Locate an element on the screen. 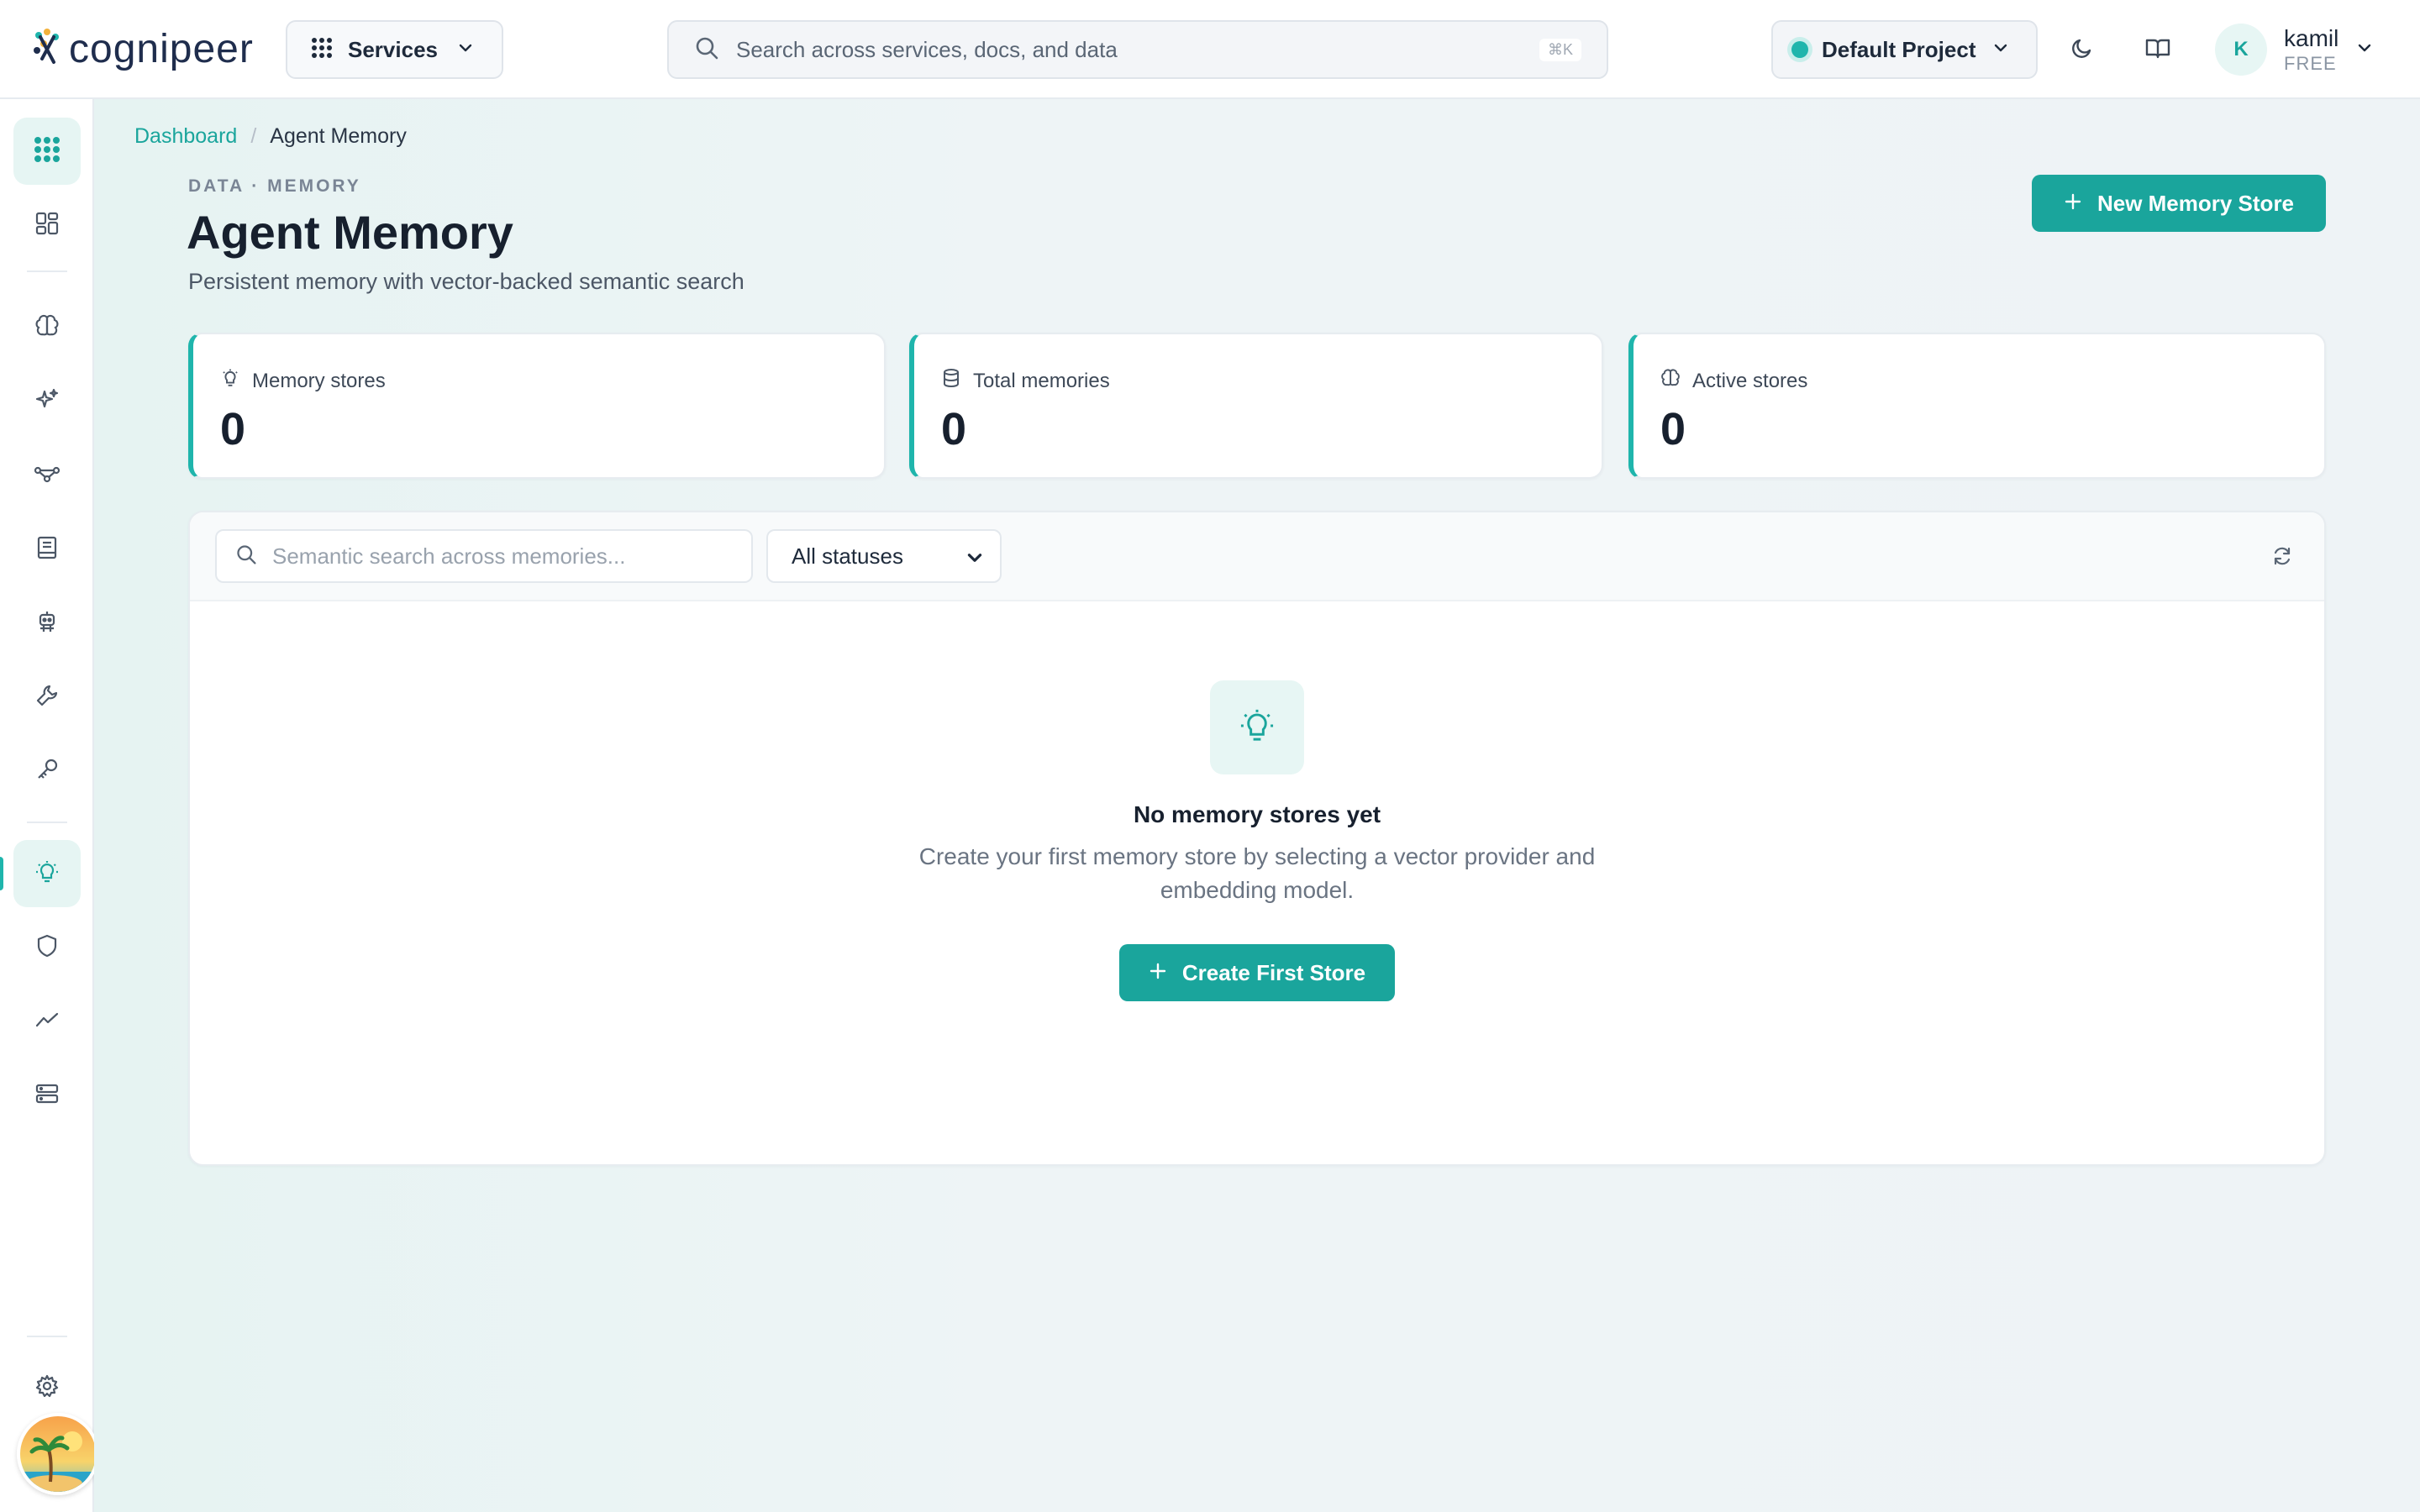 This screenshot has height=1512, width=2420. top-bar: cognipeer Services ⌘K Default Project is located at coordinates (1210, 49).